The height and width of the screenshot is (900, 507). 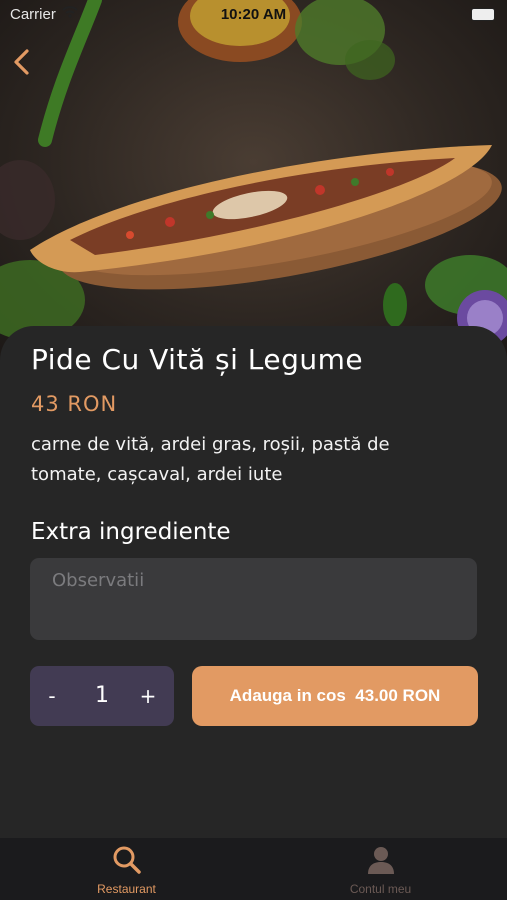 I want to click on notes-field, so click(x=253, y=599).